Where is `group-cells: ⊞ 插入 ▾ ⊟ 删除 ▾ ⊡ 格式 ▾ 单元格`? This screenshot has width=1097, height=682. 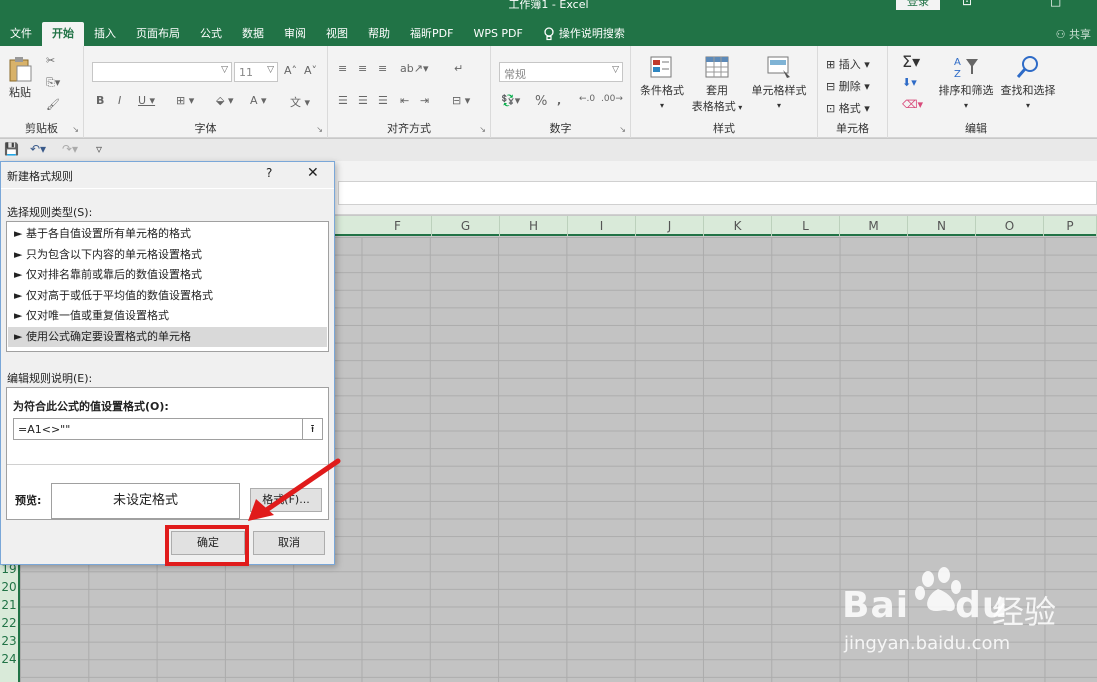 group-cells: ⊞ 插入 ▾ ⊟ 删除 ▾ ⊡ 格式 ▾ 单元格 is located at coordinates (853, 92).